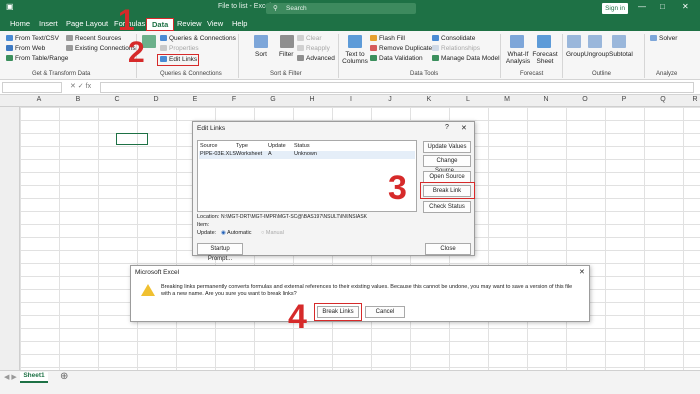 The image size is (700, 394). Describe the element at coordinates (98, 38) in the screenshot. I see `recent-sources-label: Recent Sources` at that location.